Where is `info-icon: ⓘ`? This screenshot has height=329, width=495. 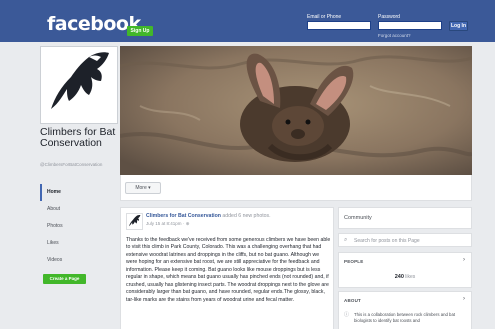
info-icon: ⓘ is located at coordinates (347, 315).